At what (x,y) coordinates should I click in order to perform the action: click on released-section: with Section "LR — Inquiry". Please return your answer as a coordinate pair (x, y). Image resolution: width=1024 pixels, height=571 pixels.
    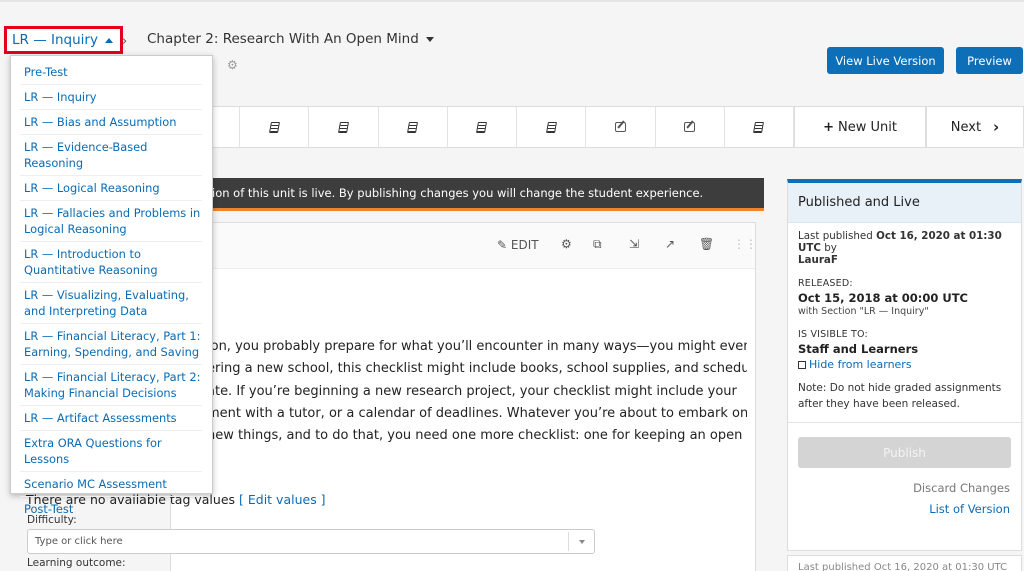
    Looking at the image, I should click on (863, 311).